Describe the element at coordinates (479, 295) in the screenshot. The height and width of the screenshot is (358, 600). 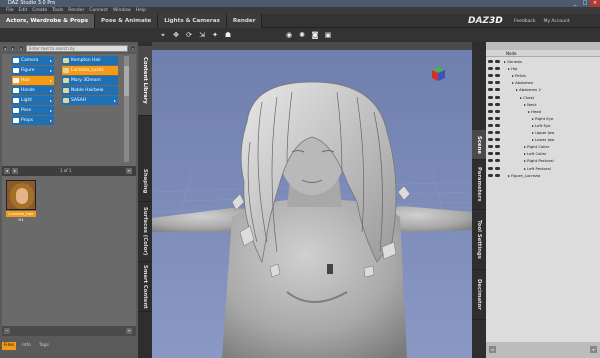
I see `tab-decimator: Decimator` at that location.